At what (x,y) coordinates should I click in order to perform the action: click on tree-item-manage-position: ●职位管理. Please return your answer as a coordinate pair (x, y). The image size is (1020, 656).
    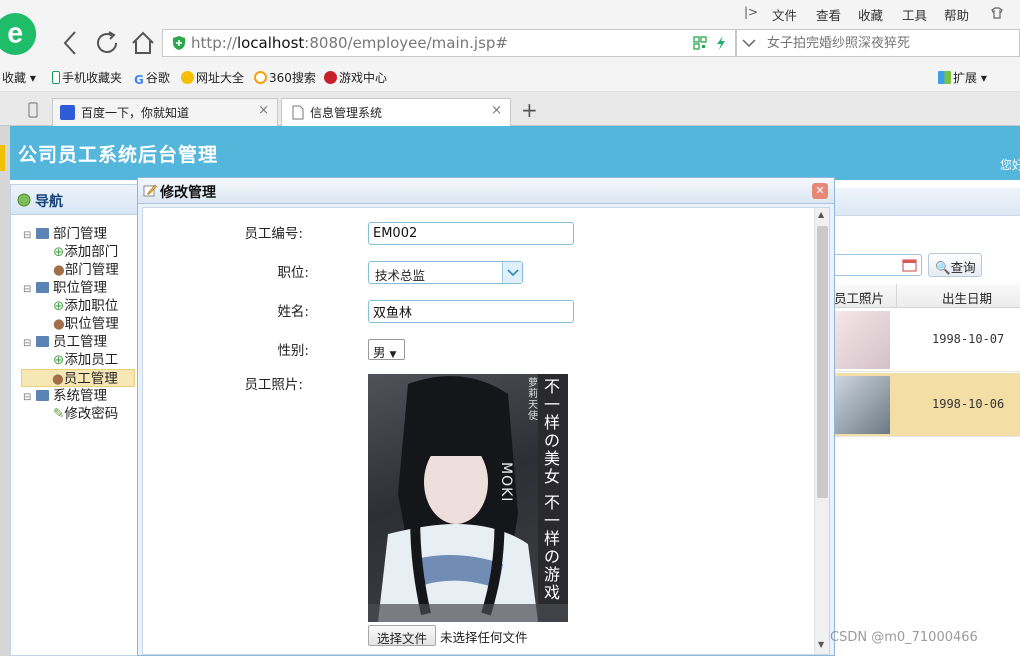
    Looking at the image, I should click on (79, 324).